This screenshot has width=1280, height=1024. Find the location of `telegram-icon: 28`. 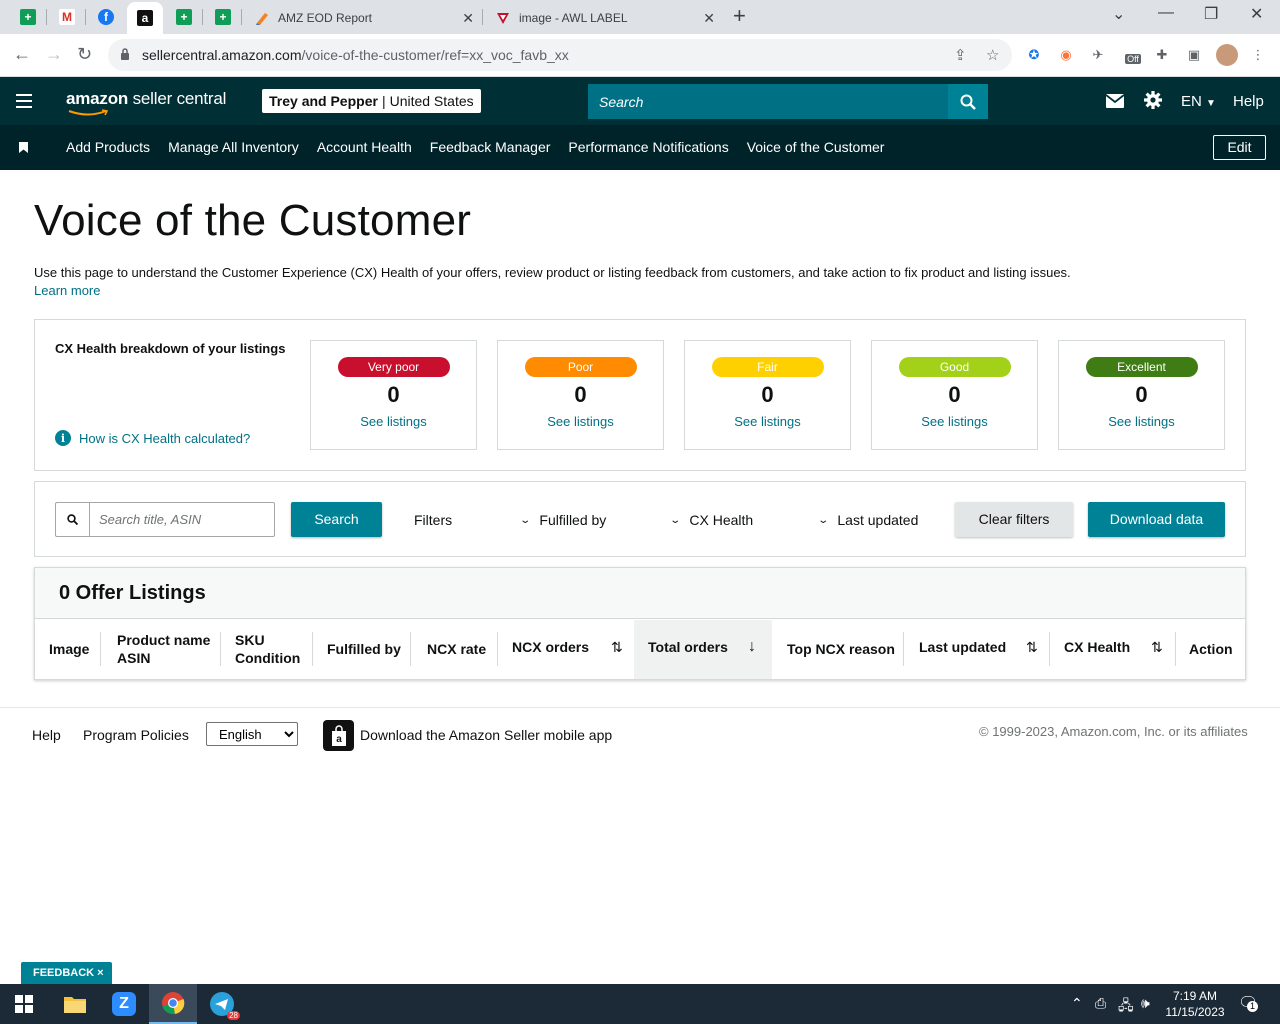

telegram-icon: 28 is located at coordinates (222, 1004).